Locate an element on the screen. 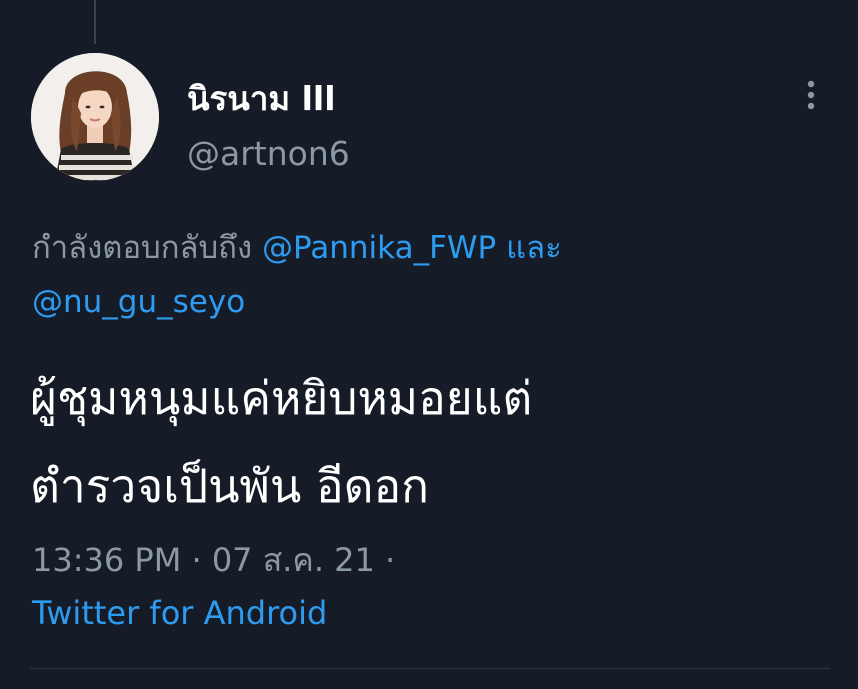  author-display-name: นิรนาม lll is located at coordinates (261, 98).